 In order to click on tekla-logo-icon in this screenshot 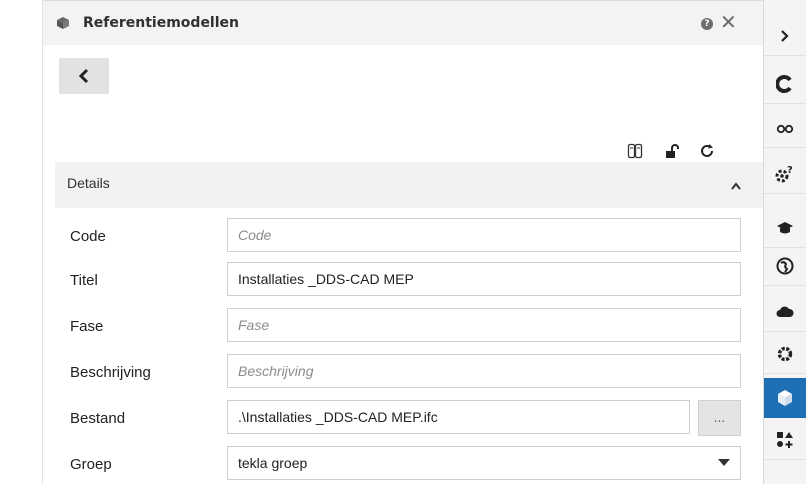, I will do `click(784, 83)`.